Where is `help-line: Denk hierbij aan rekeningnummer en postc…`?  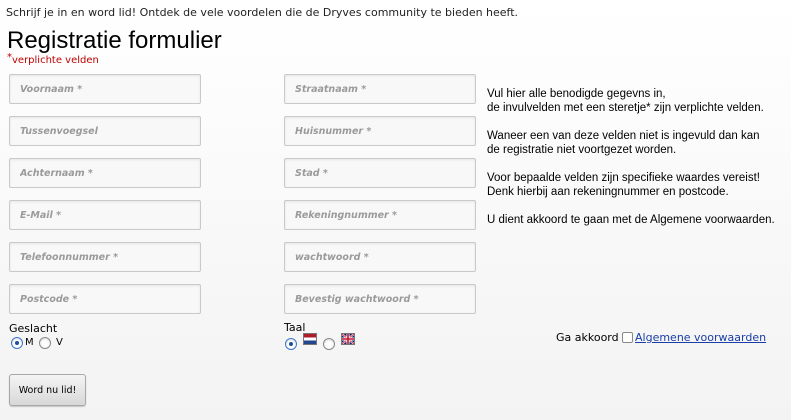
help-line: Denk hierbij aan rekeningnummer en postc… is located at coordinates (608, 192).